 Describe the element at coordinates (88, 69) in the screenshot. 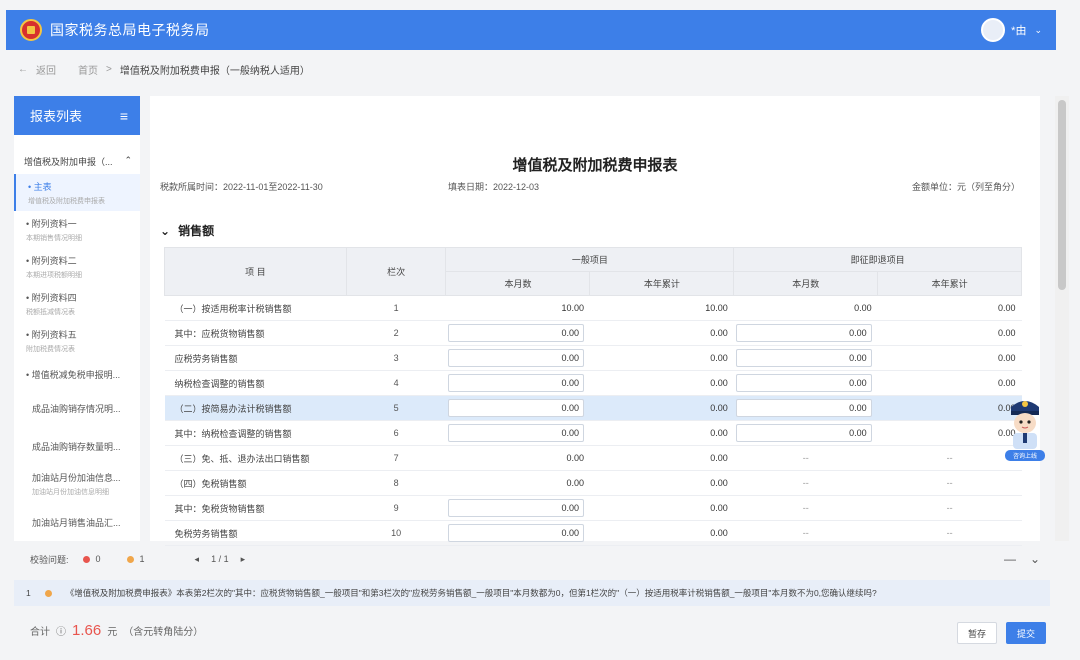

I see `breadcrumb-home: 首页` at that location.